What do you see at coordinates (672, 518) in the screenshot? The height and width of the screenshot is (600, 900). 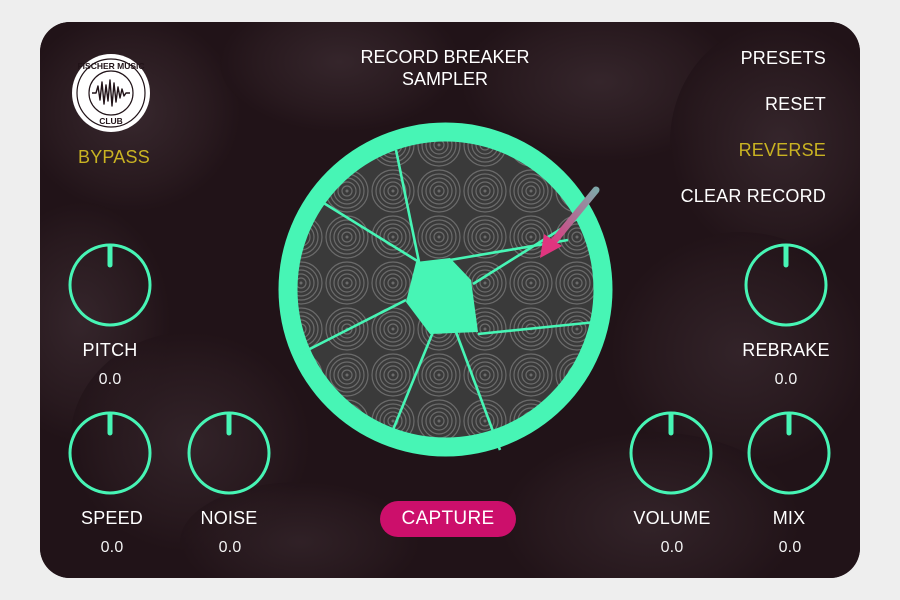 I see `volume-label: VOLUME` at bounding box center [672, 518].